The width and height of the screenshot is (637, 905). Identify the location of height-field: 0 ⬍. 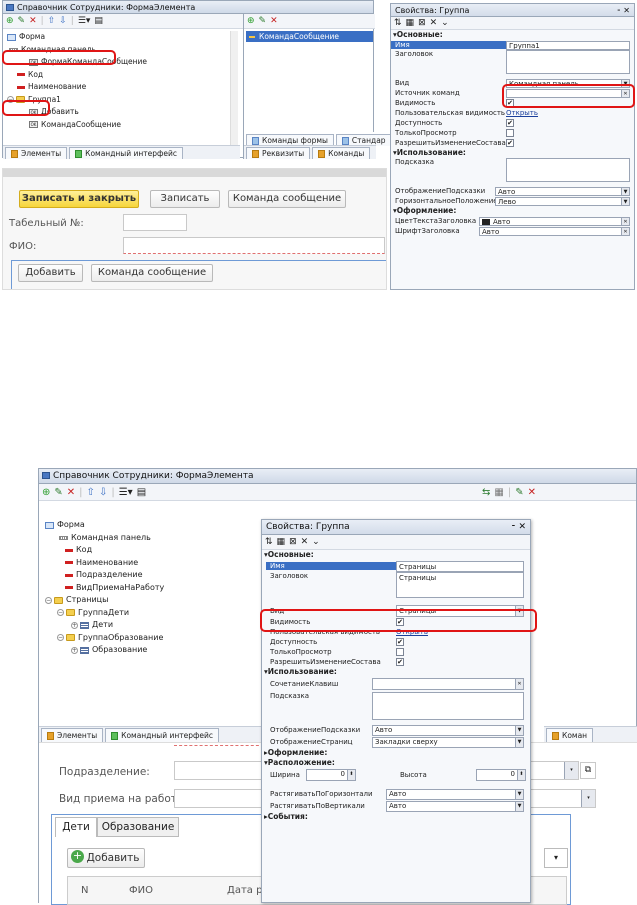
(501, 775).